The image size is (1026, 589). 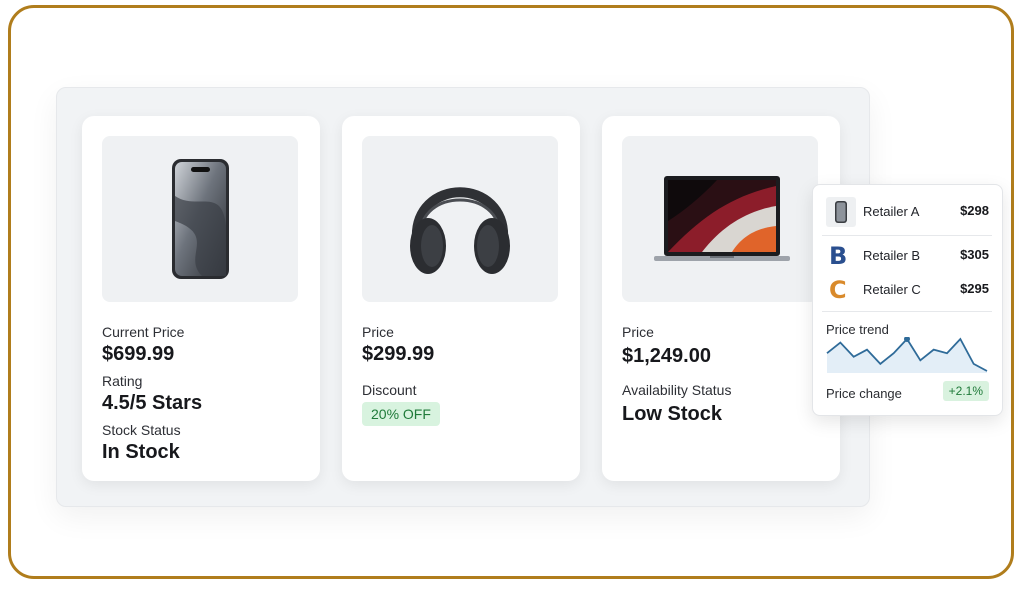 I want to click on price-label: Price, so click(x=378, y=332).